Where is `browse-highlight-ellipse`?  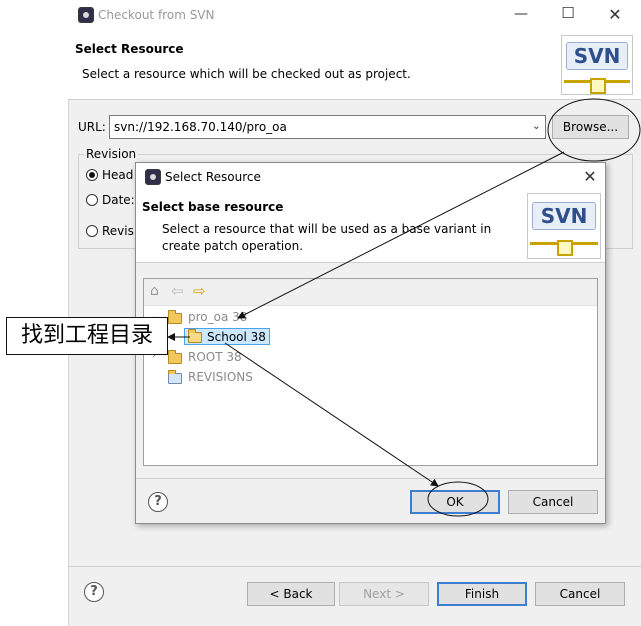 browse-highlight-ellipse is located at coordinates (594, 130).